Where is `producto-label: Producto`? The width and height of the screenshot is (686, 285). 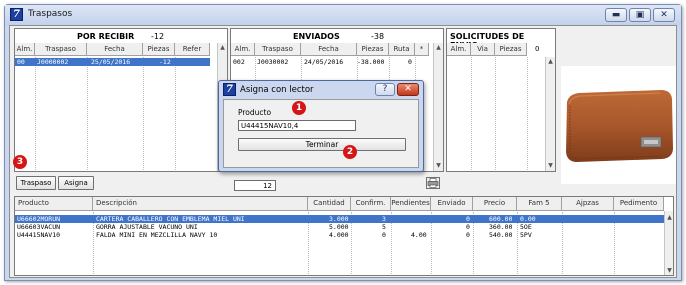
producto-label: Producto is located at coordinates (255, 112).